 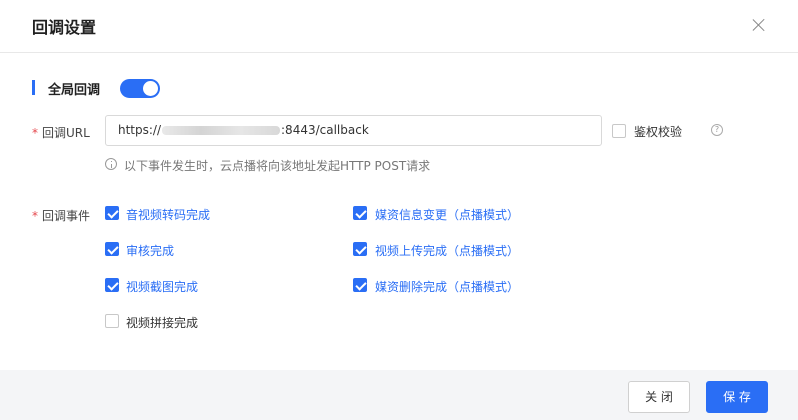 What do you see at coordinates (221, 130) in the screenshot?
I see `redacted-host` at bounding box center [221, 130].